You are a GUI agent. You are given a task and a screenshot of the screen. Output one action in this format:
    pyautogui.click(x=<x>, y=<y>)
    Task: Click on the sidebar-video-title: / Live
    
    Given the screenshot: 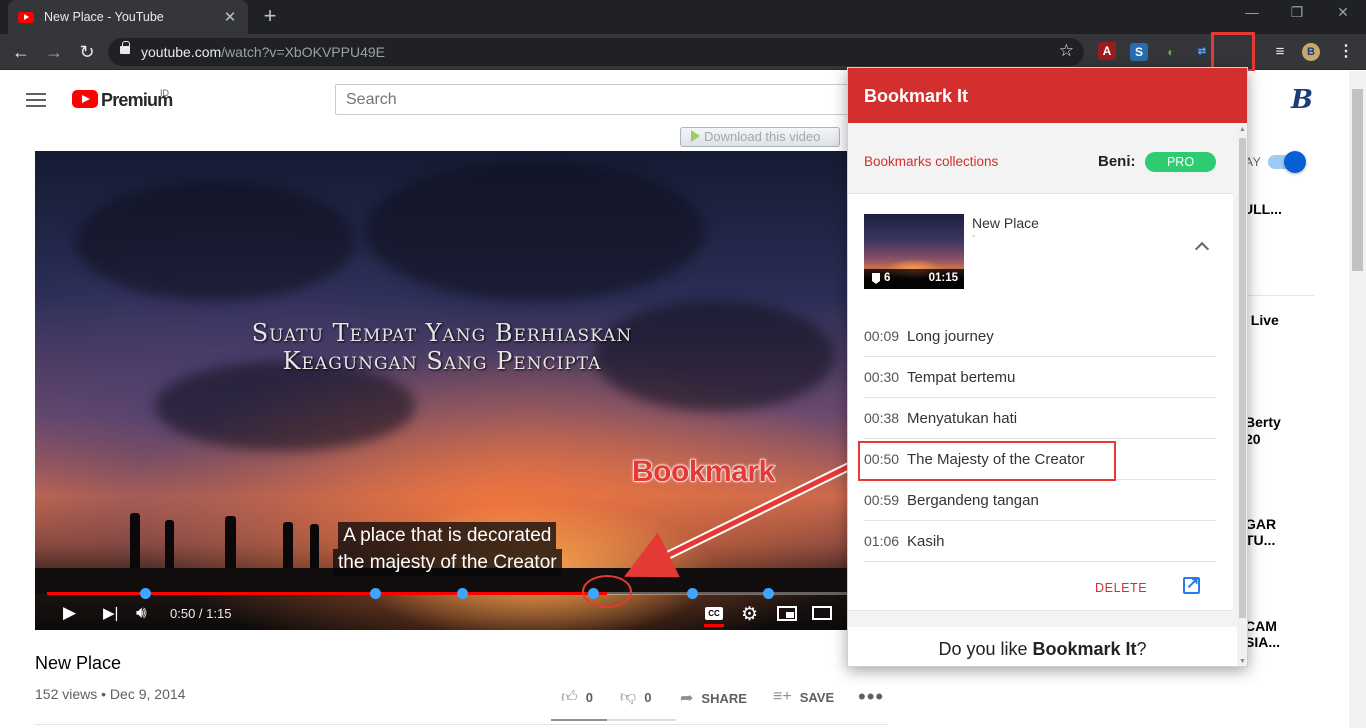 What is the action you would take?
    pyautogui.click(x=1261, y=320)
    